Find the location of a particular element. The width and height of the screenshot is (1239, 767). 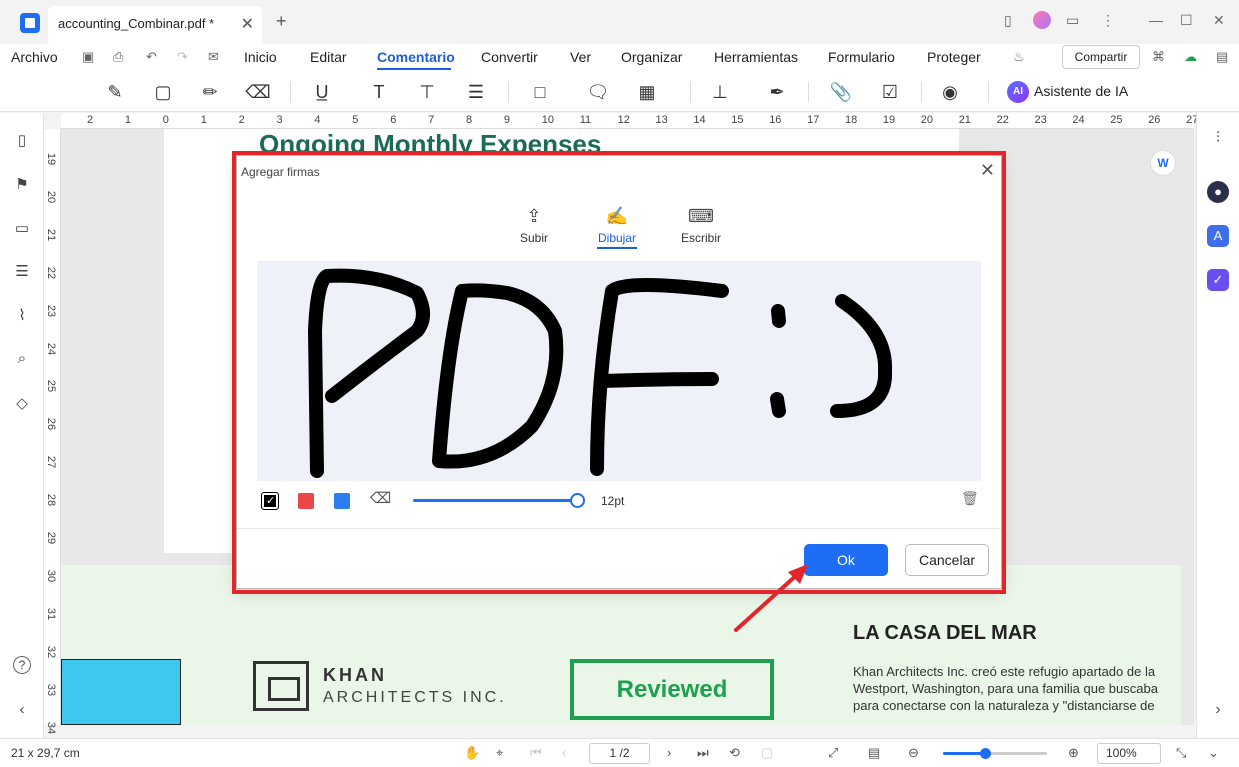

search-icon: ⌕ is located at coordinates (22, 359).